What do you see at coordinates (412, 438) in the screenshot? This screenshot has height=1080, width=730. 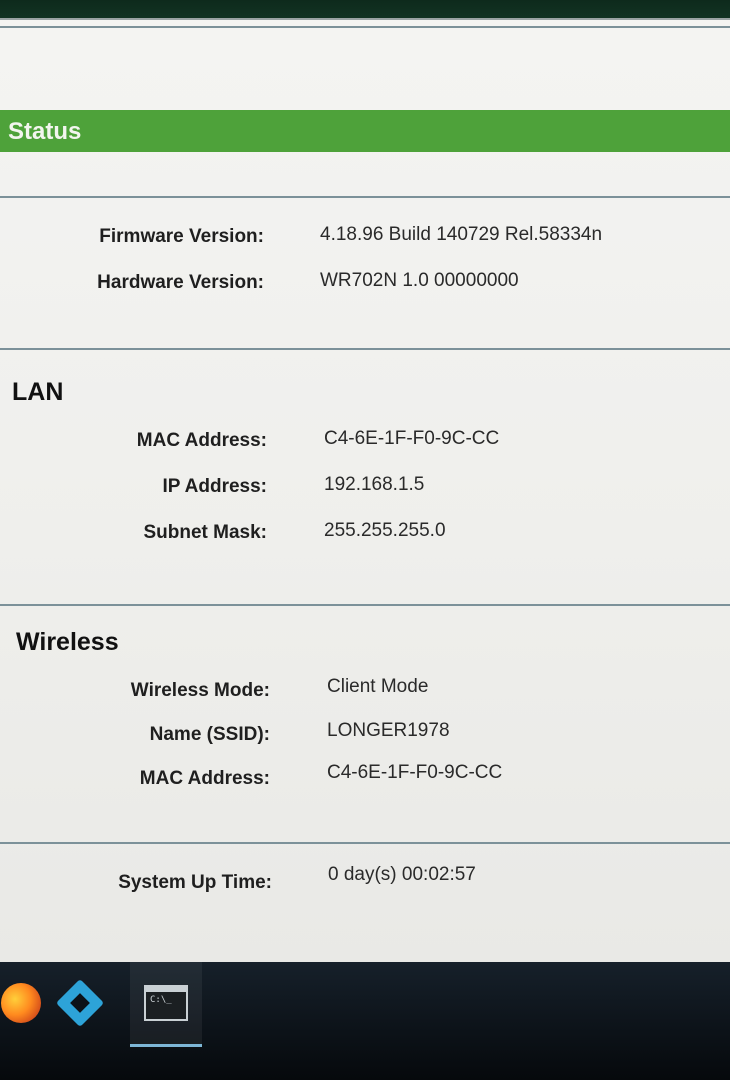 I see `lan-mac-value: C4-6E-1F-F0-9C-CC` at bounding box center [412, 438].